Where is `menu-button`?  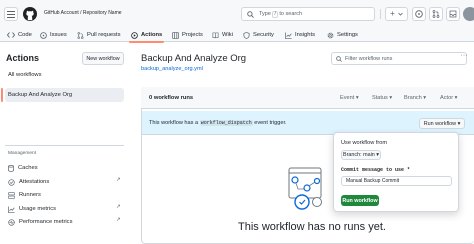
menu-button is located at coordinates (11, 14).